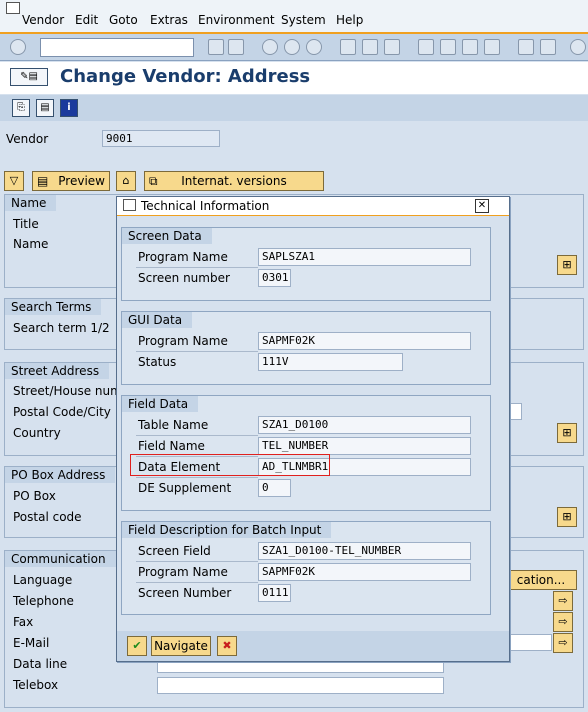 The width and height of the screenshot is (588, 712). What do you see at coordinates (153, 181) in the screenshot?
I see `versions-icon: ⧉` at bounding box center [153, 181].